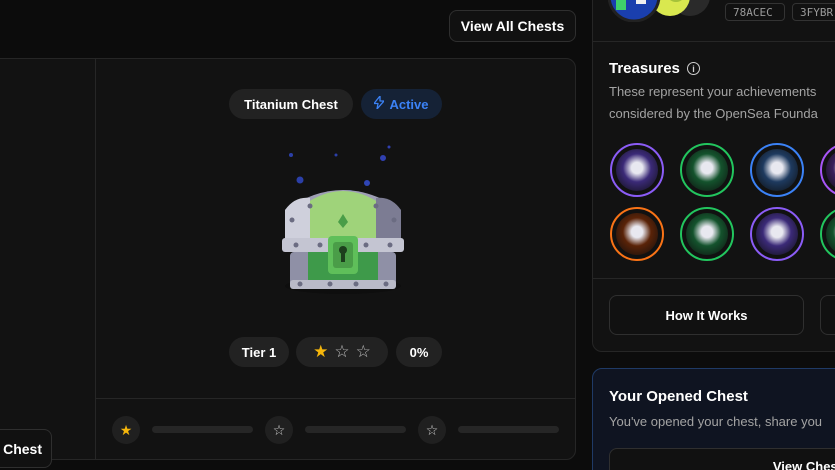 This screenshot has width=835, height=470. What do you see at coordinates (813, 12) in the screenshot?
I see `address-code: 3FYBR` at bounding box center [813, 12].